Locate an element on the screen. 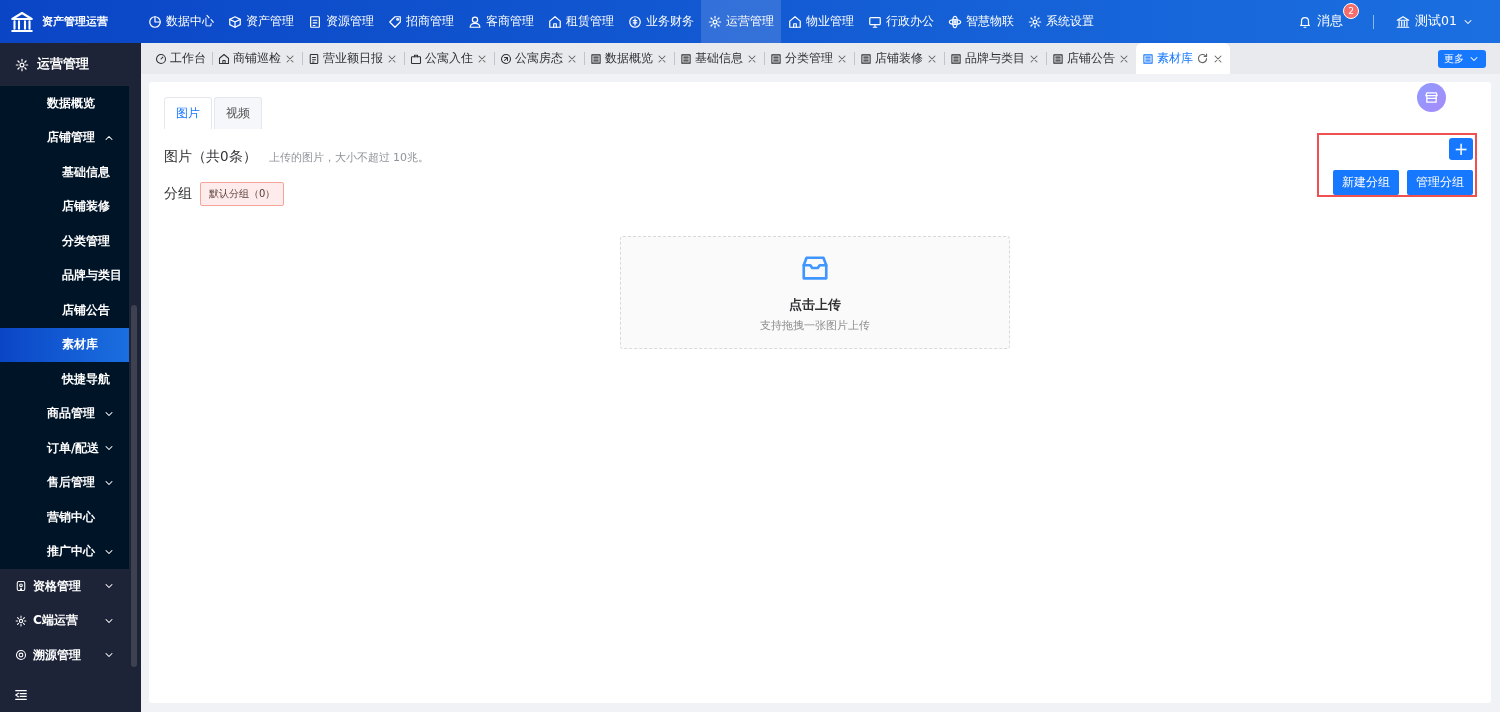 Image resolution: width=1500 pixels, height=712 pixels. content-tab: 图片 is located at coordinates (188, 113).